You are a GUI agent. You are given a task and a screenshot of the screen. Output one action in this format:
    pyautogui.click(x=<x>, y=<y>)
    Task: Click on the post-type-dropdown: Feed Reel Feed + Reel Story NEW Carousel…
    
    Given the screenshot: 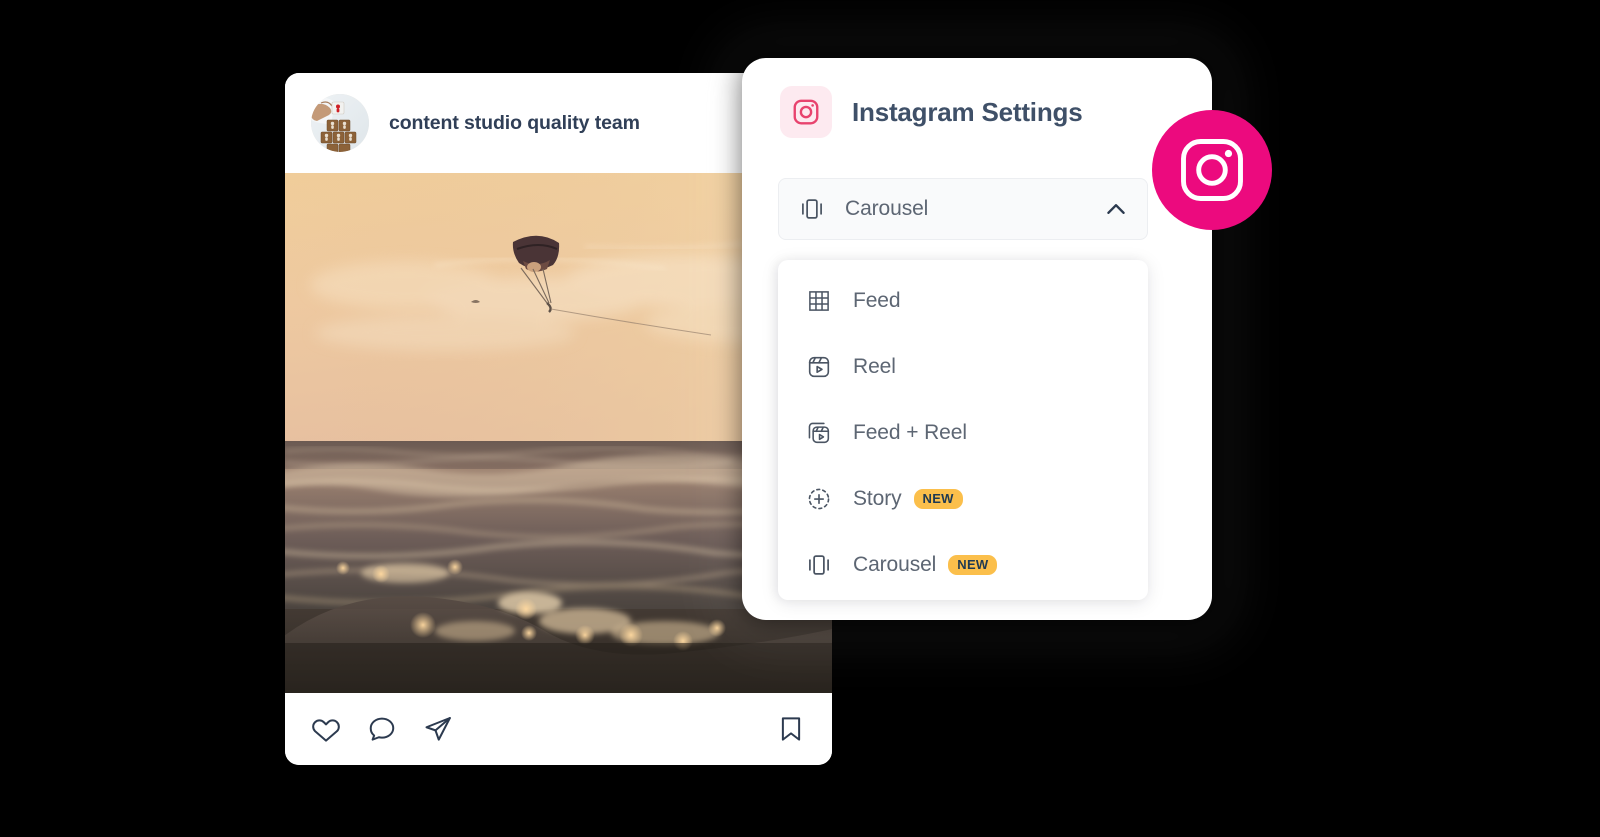 What is the action you would take?
    pyautogui.click(x=963, y=430)
    